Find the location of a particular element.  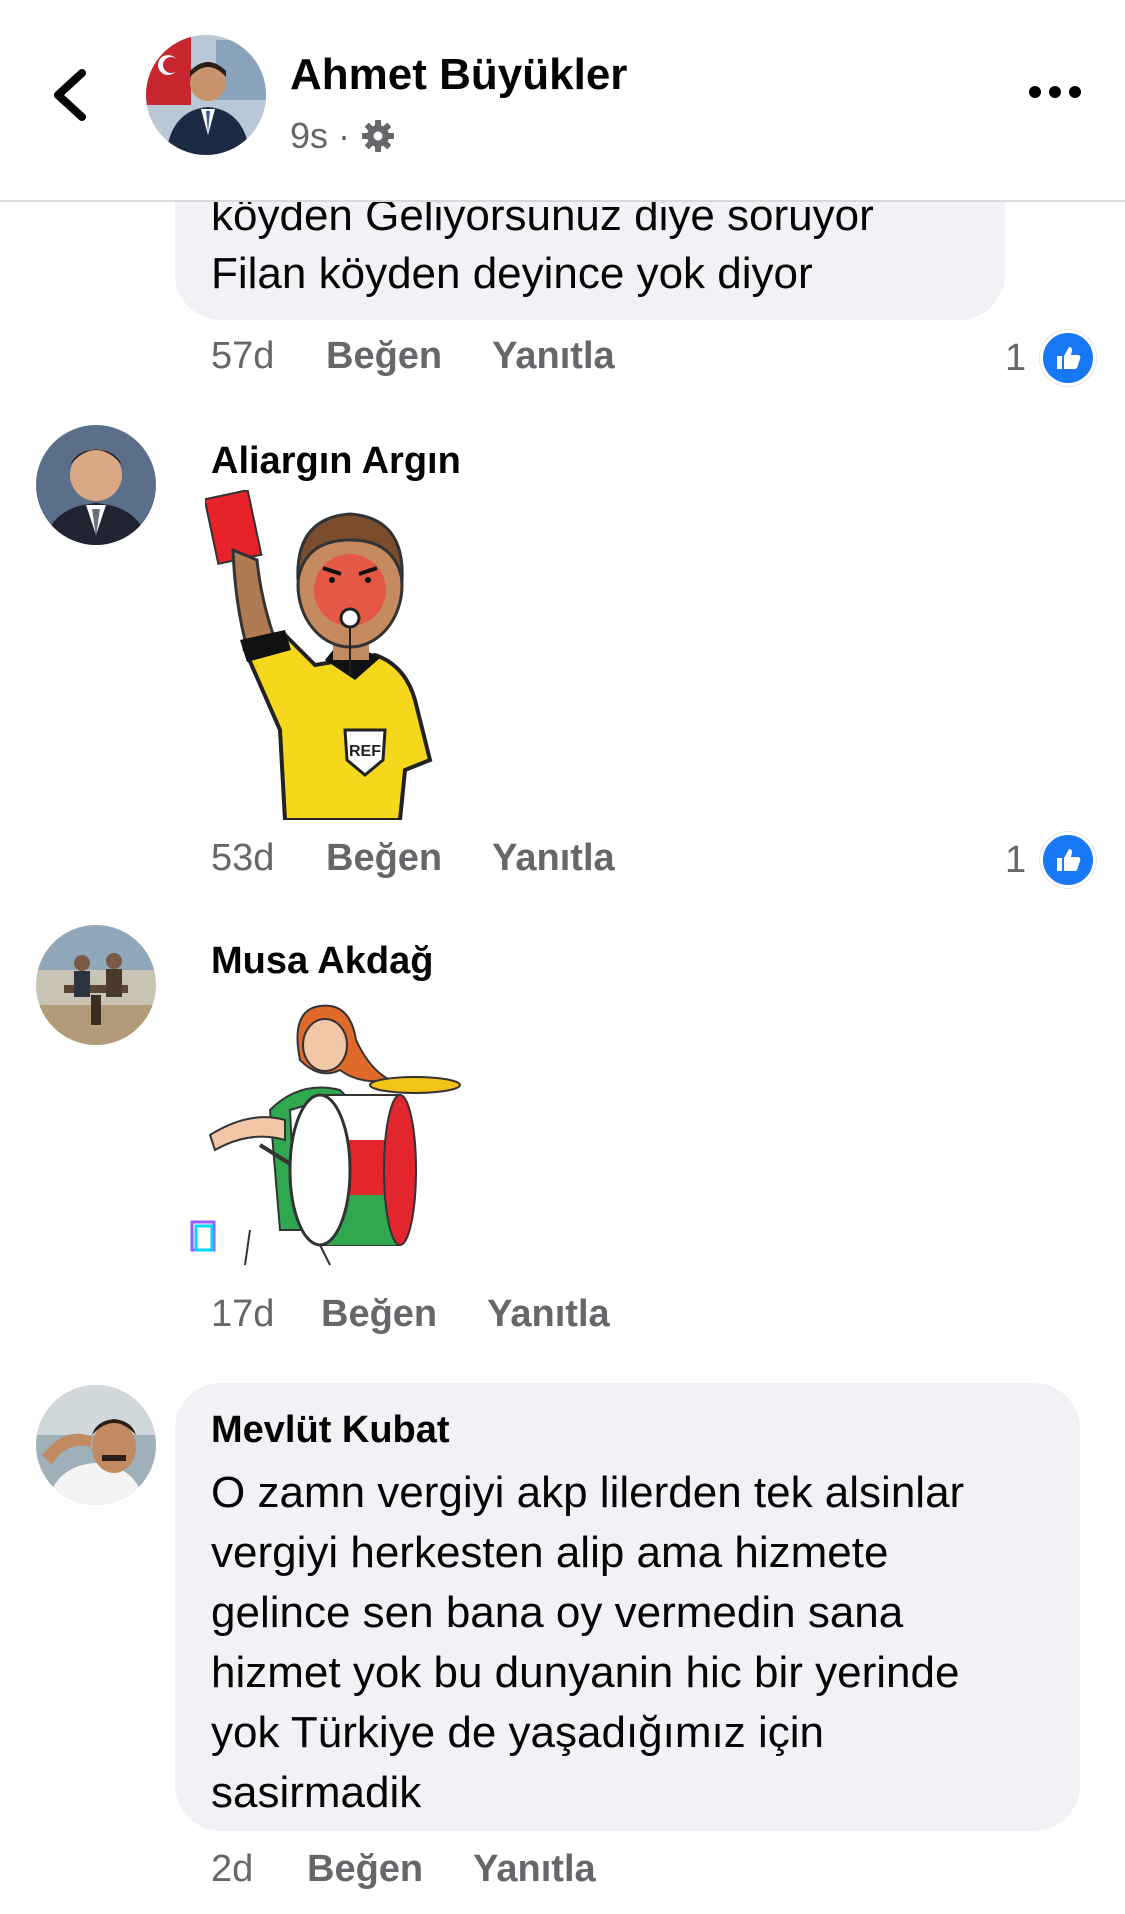

author-avatar is located at coordinates (206, 95).